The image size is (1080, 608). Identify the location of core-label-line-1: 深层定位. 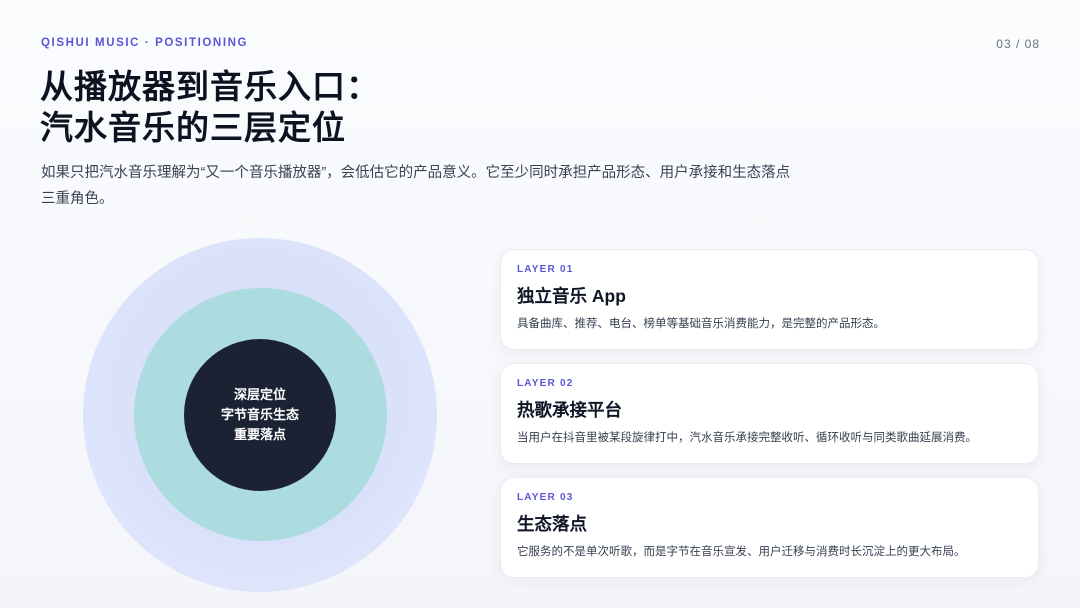
(259, 394).